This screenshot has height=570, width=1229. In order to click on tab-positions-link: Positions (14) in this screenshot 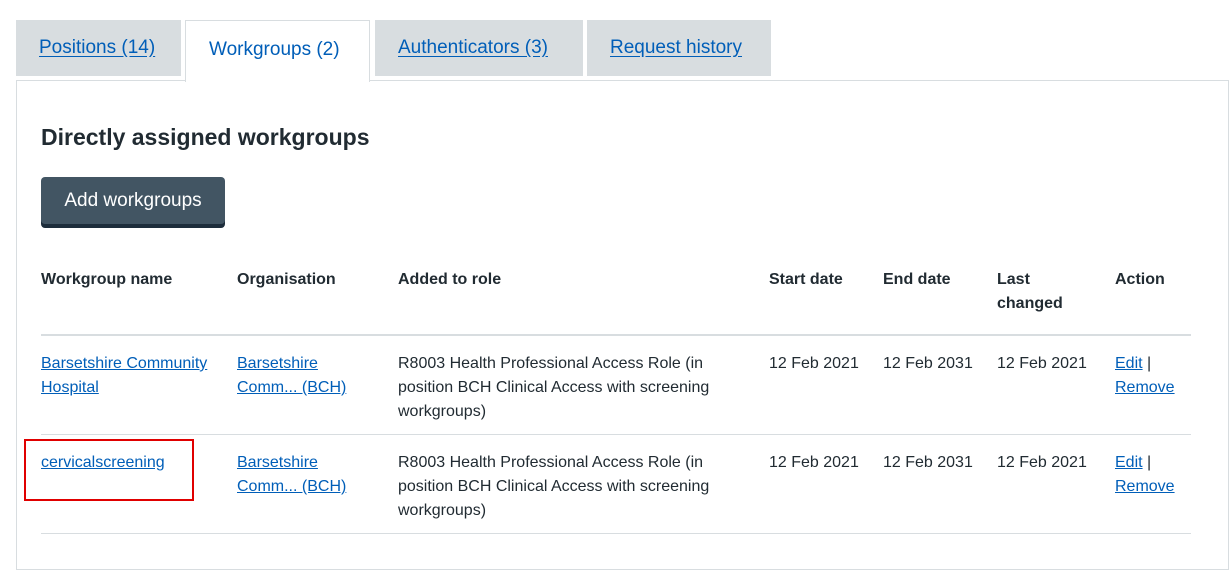, I will do `click(97, 47)`.